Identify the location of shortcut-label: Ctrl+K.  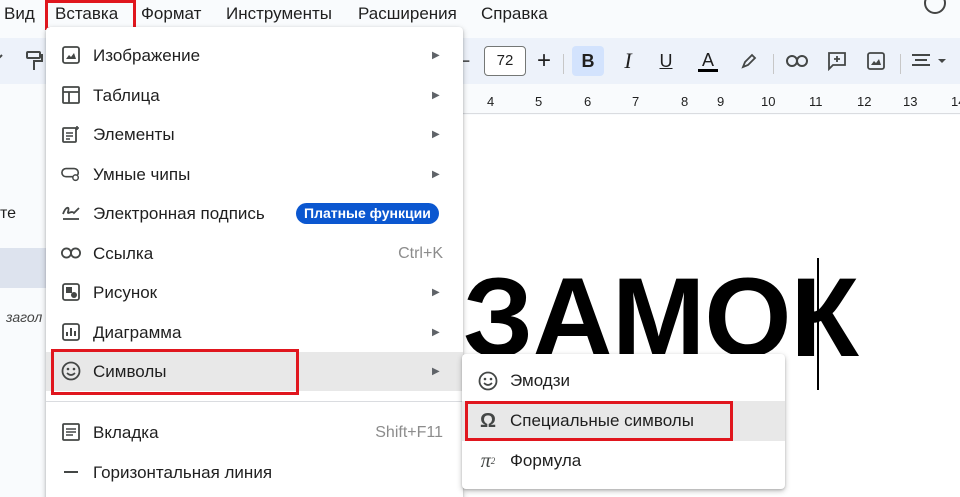
(420, 253).